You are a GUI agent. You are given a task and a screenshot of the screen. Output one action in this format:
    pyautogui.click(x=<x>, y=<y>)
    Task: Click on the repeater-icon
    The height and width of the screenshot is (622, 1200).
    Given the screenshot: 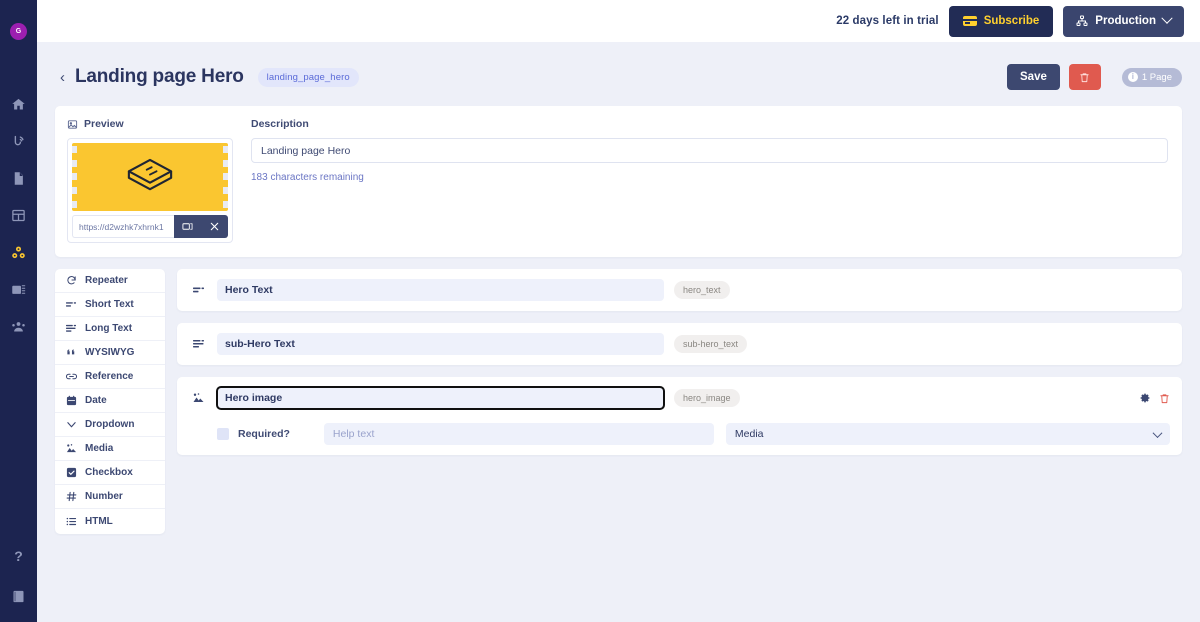 What is the action you would take?
    pyautogui.click(x=71, y=280)
    